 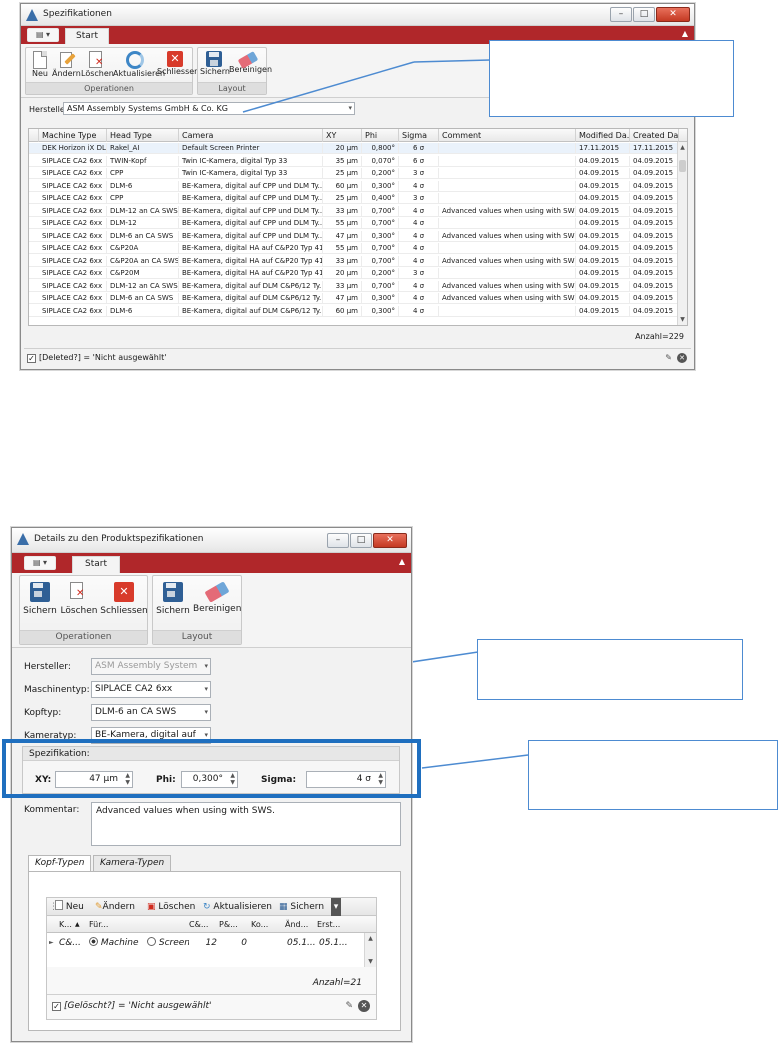 I want to click on close-window-button: ✕, so click(x=390, y=540).